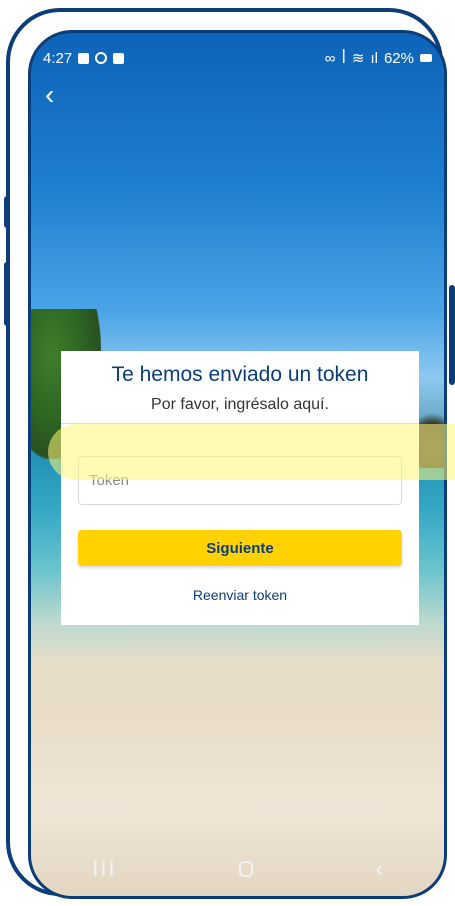 The width and height of the screenshot is (455, 906). I want to click on link-icon: ∞, so click(330, 58).